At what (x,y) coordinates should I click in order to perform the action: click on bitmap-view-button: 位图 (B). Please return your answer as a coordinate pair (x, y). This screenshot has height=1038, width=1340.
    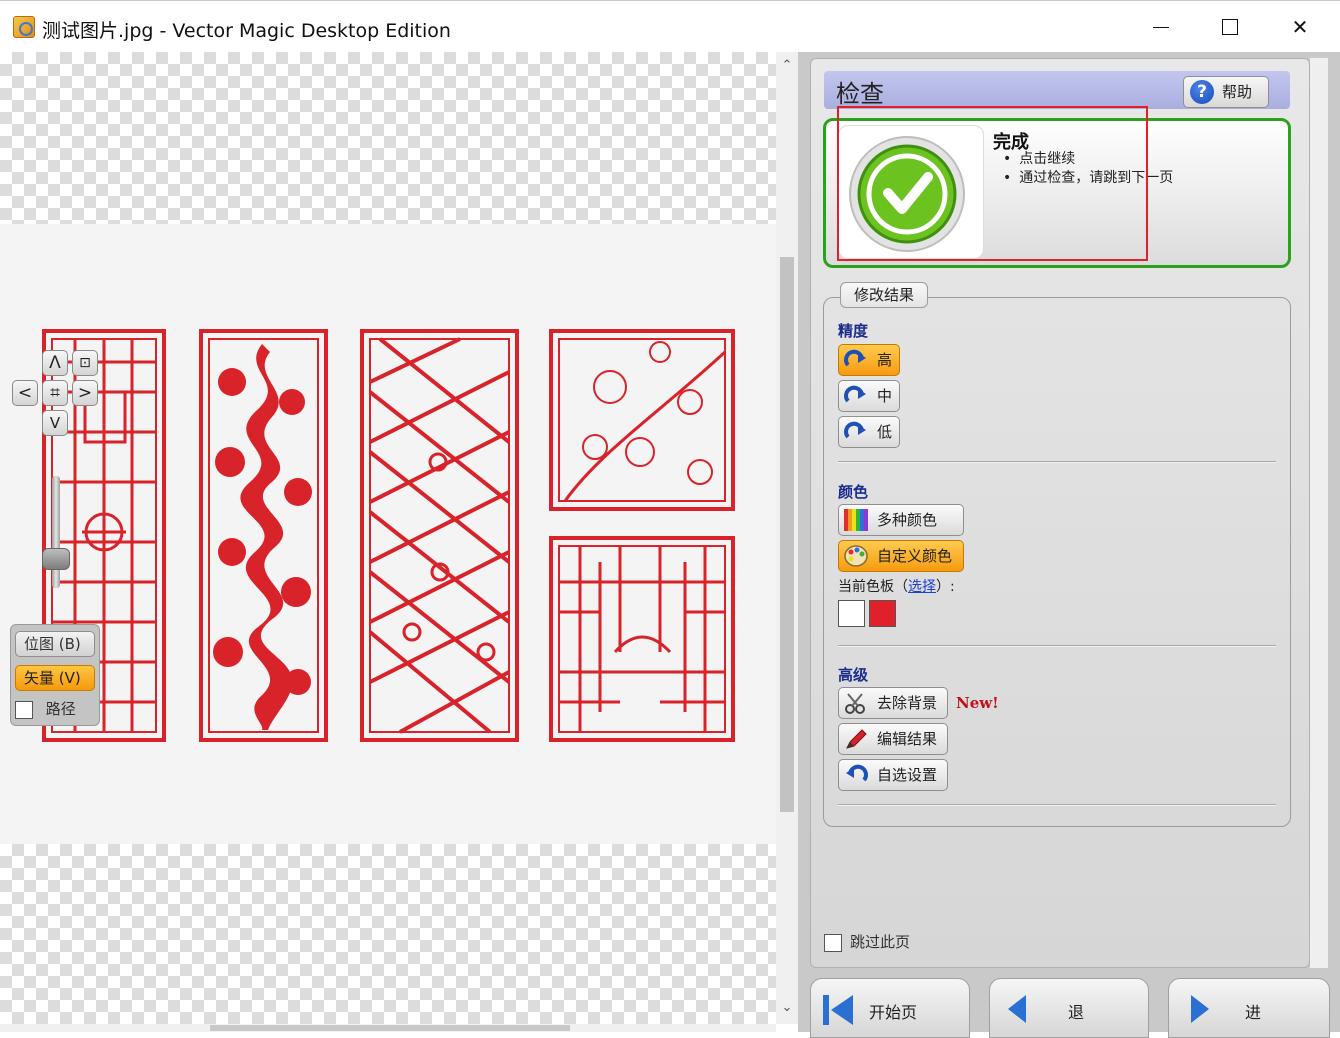
    Looking at the image, I should click on (55, 644).